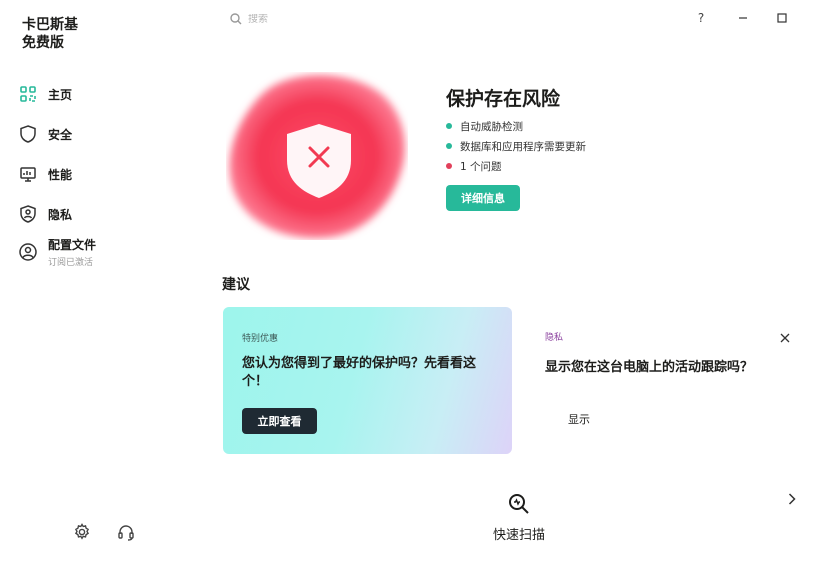 The width and height of the screenshot is (817, 561). What do you see at coordinates (126, 532) in the screenshot?
I see `support-headset-icon` at bounding box center [126, 532].